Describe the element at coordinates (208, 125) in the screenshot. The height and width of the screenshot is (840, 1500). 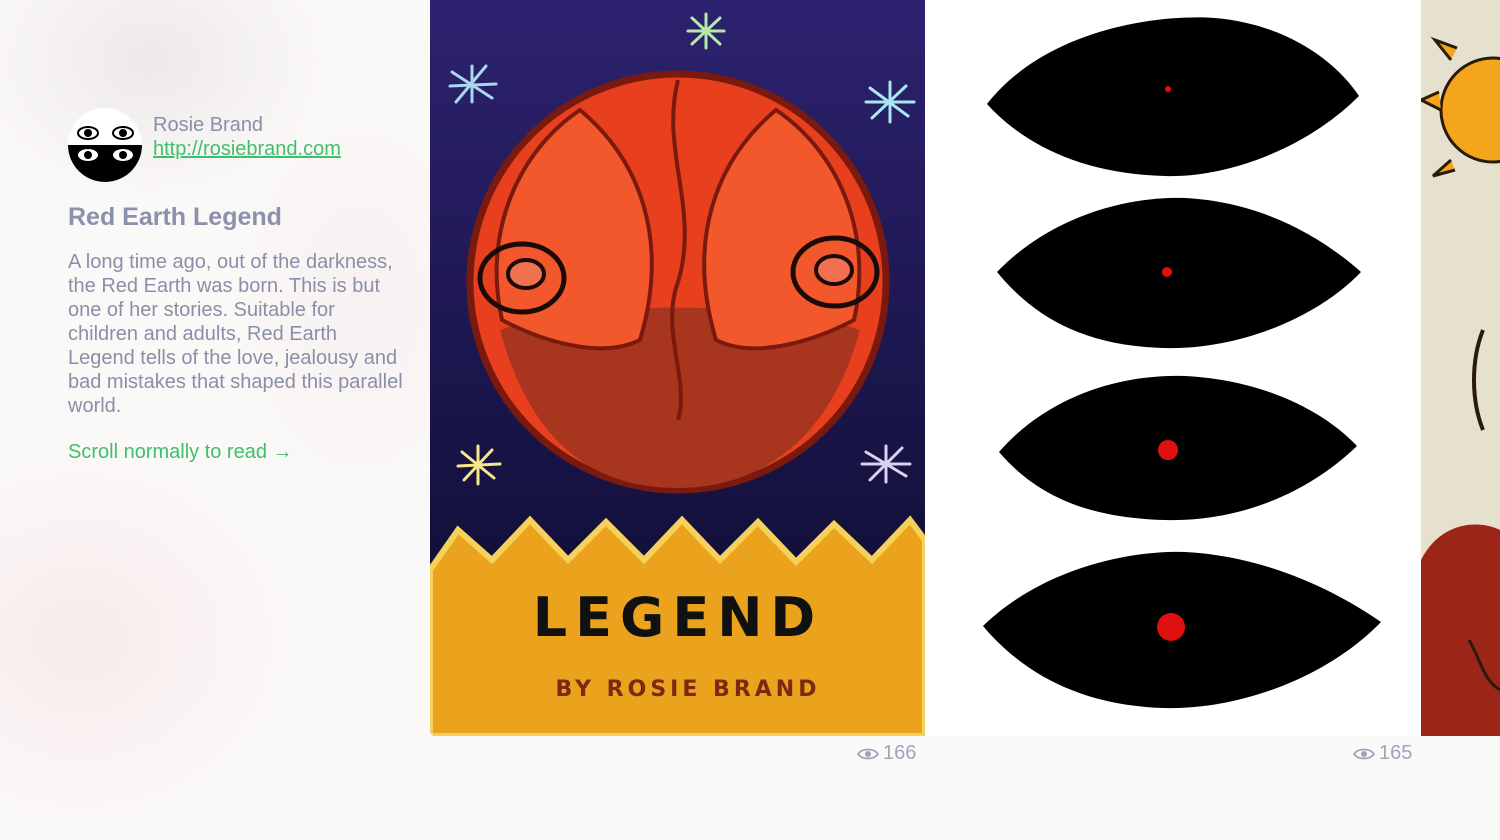
I see `author-name: Rosie Brand` at that location.